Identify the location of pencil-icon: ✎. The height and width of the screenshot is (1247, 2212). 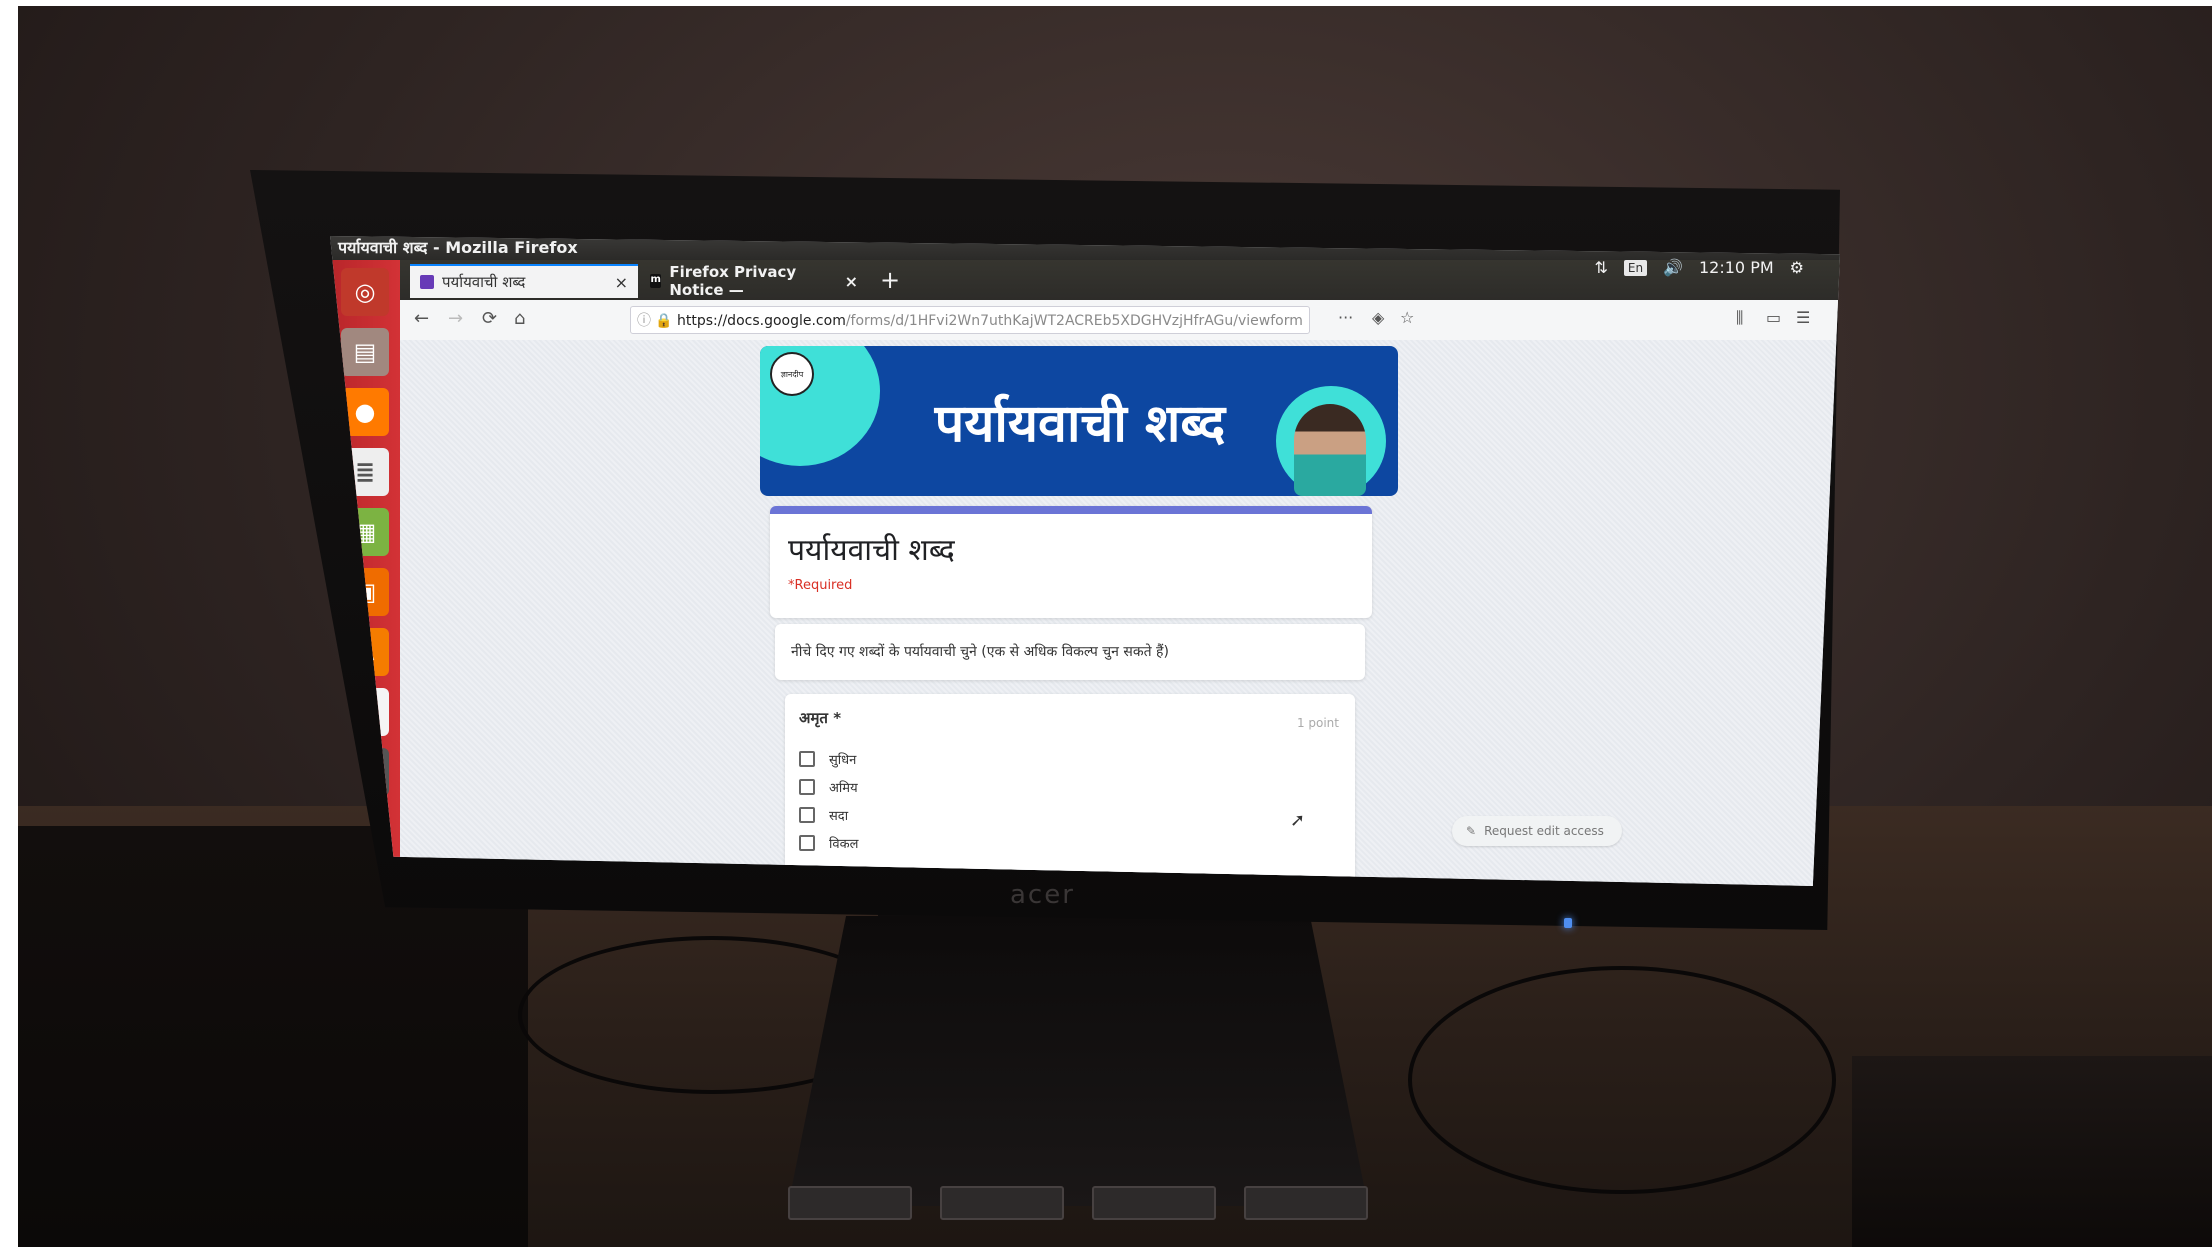
(1471, 831).